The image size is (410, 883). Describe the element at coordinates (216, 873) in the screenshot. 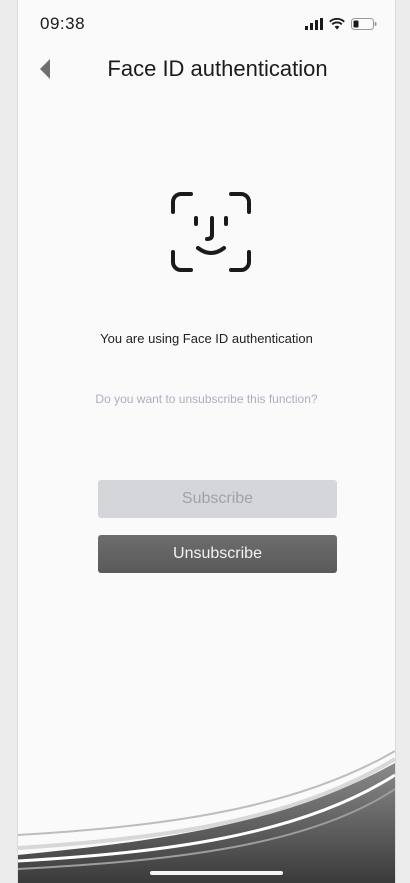

I see `home-indicator` at that location.